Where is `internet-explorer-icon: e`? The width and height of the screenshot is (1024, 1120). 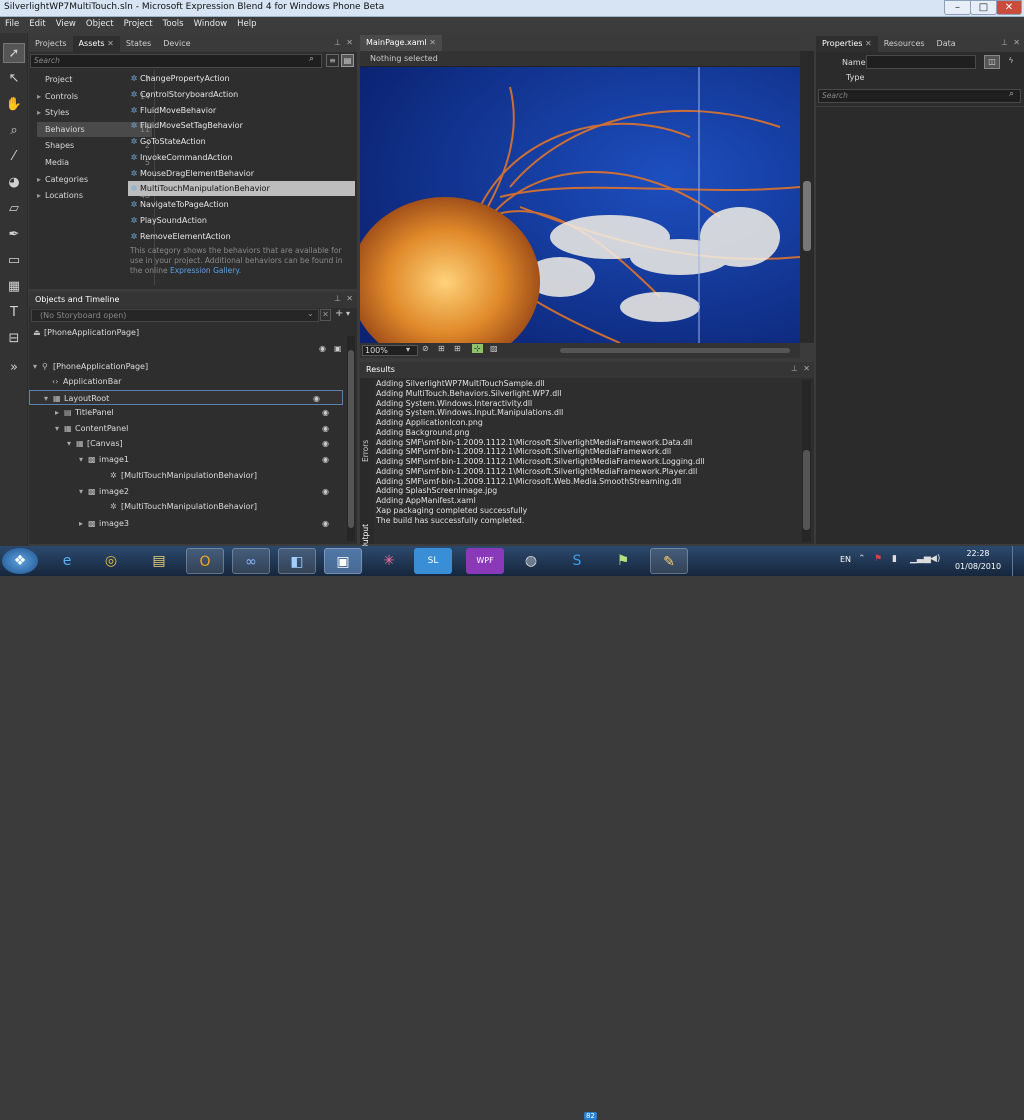
internet-explorer-icon: e is located at coordinates (67, 561).